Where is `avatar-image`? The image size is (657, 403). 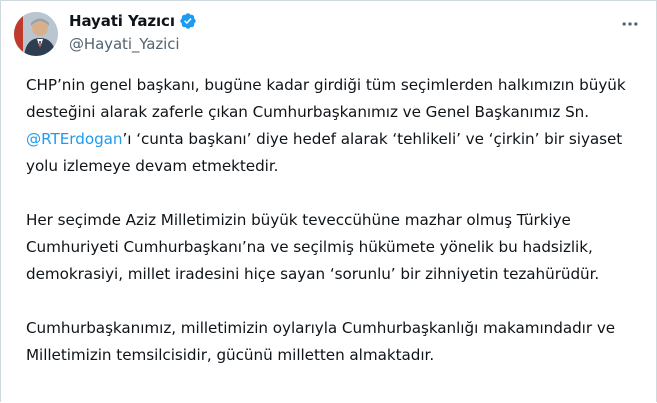
avatar-image is located at coordinates (36, 34).